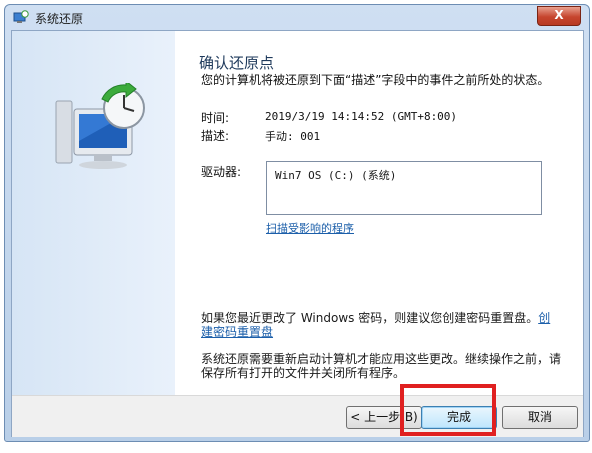  Describe the element at coordinates (310, 228) in the screenshot. I see `scan-affected-programs-link: 扫描受影响的程序` at that location.